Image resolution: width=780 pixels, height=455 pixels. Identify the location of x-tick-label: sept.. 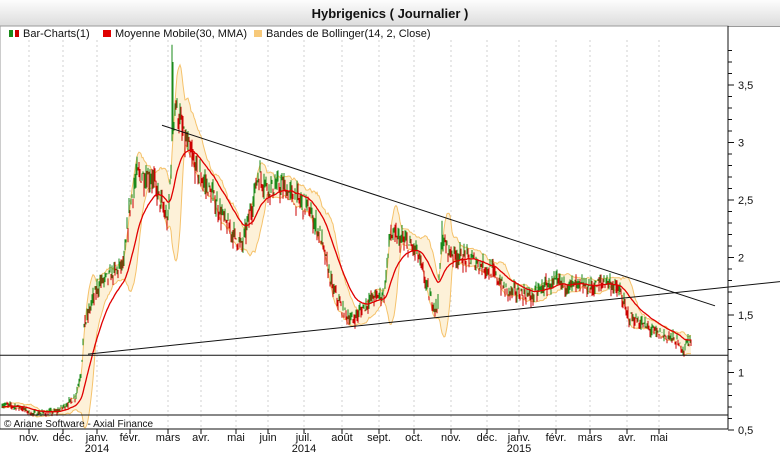
(379, 438).